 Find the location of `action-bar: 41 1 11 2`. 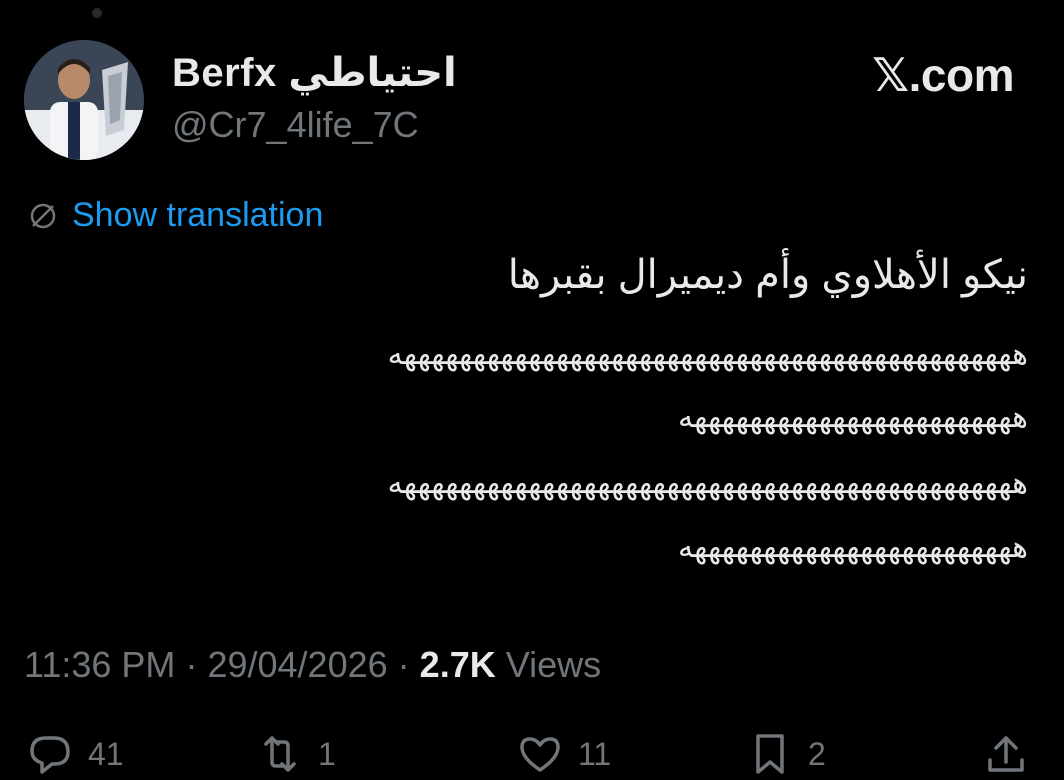

action-bar: 41 1 11 2 is located at coordinates (532, 750).